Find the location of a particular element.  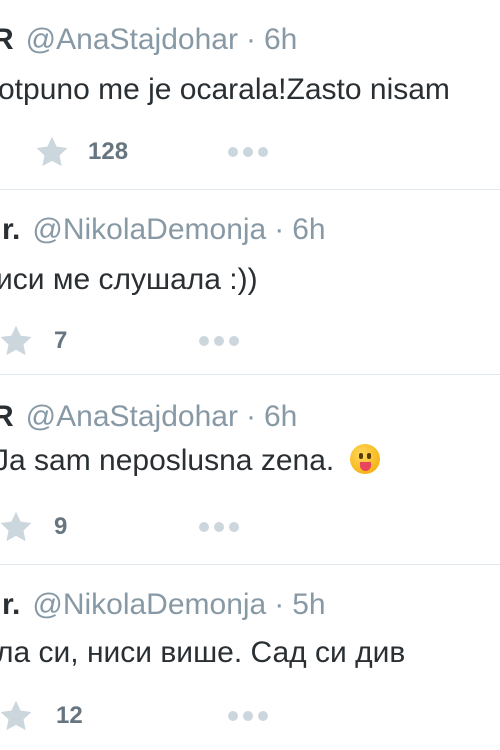

tweet-actions: 128 is located at coordinates (151, 152).